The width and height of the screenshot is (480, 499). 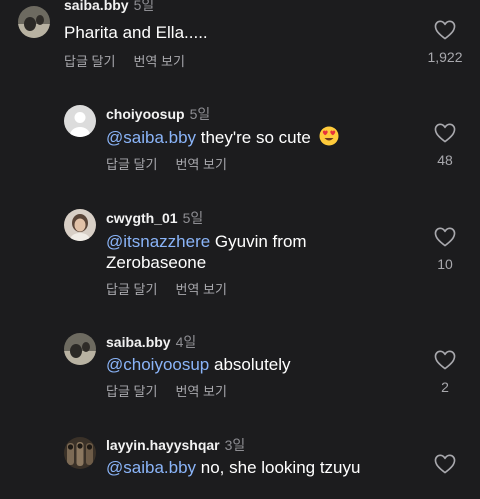 I want to click on heart-eyes-emoji, so click(x=329, y=136).